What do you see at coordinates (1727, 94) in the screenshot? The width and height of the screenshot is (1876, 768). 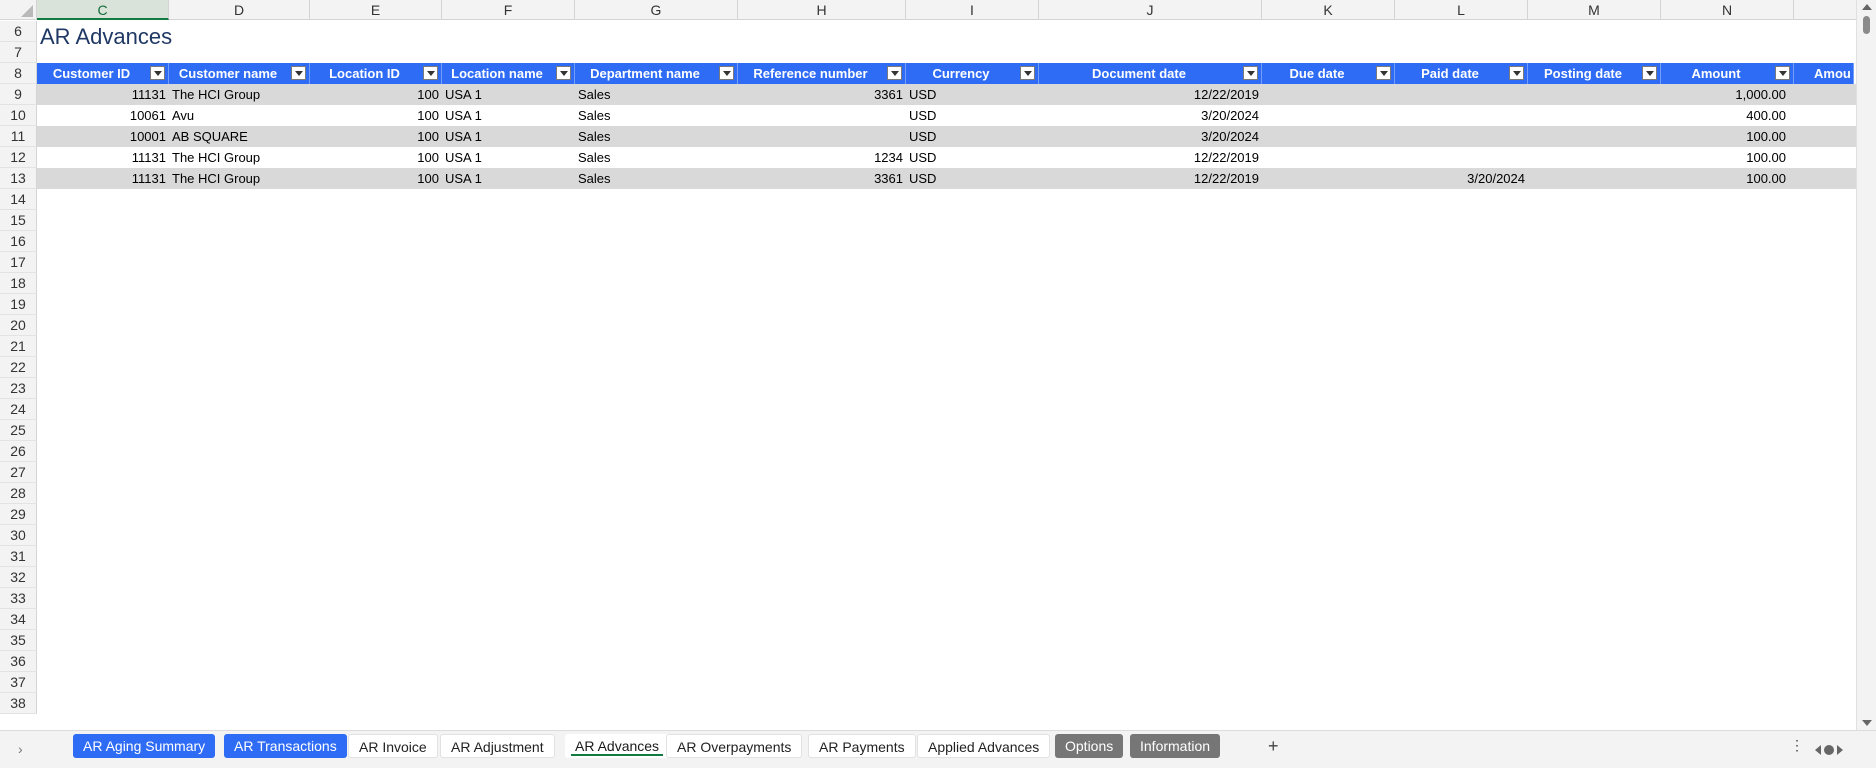 I see `table-cell: 1,000.00` at bounding box center [1727, 94].